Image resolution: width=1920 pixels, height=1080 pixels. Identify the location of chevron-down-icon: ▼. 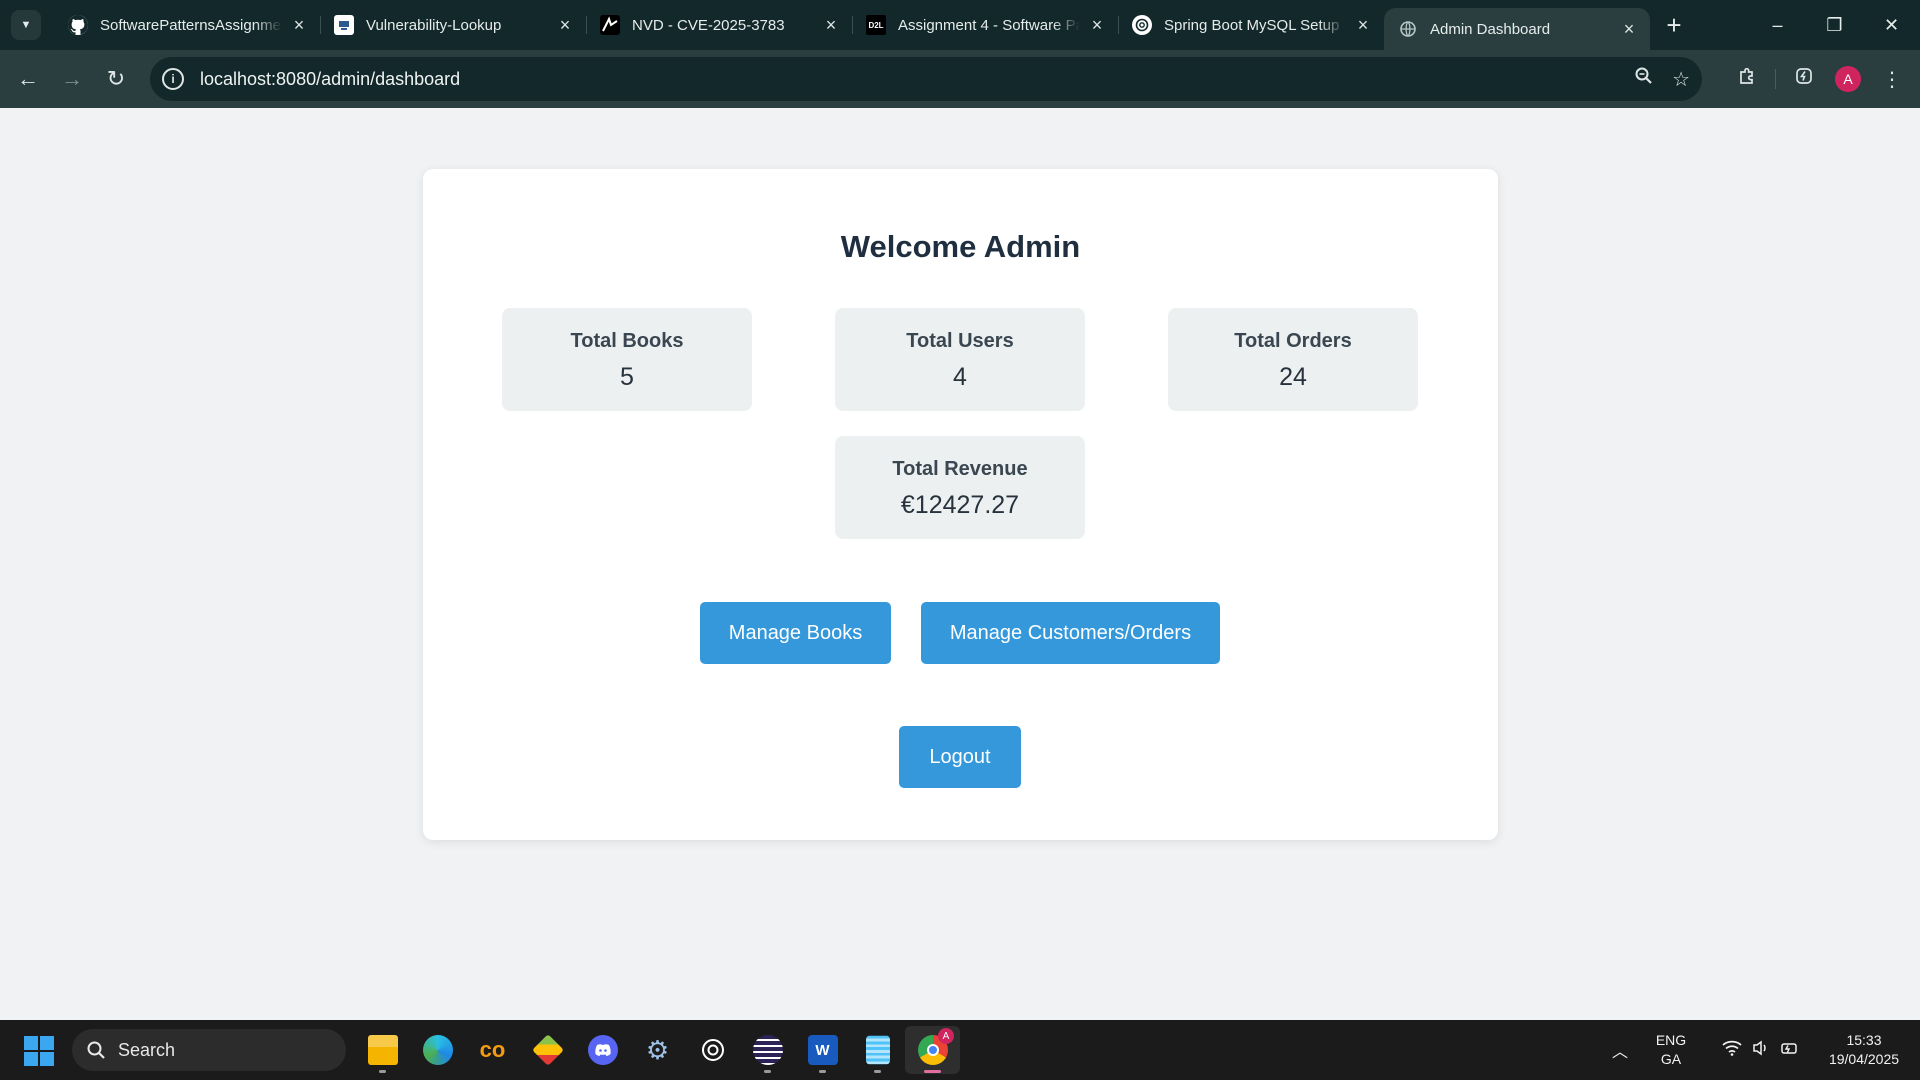
(26, 25).